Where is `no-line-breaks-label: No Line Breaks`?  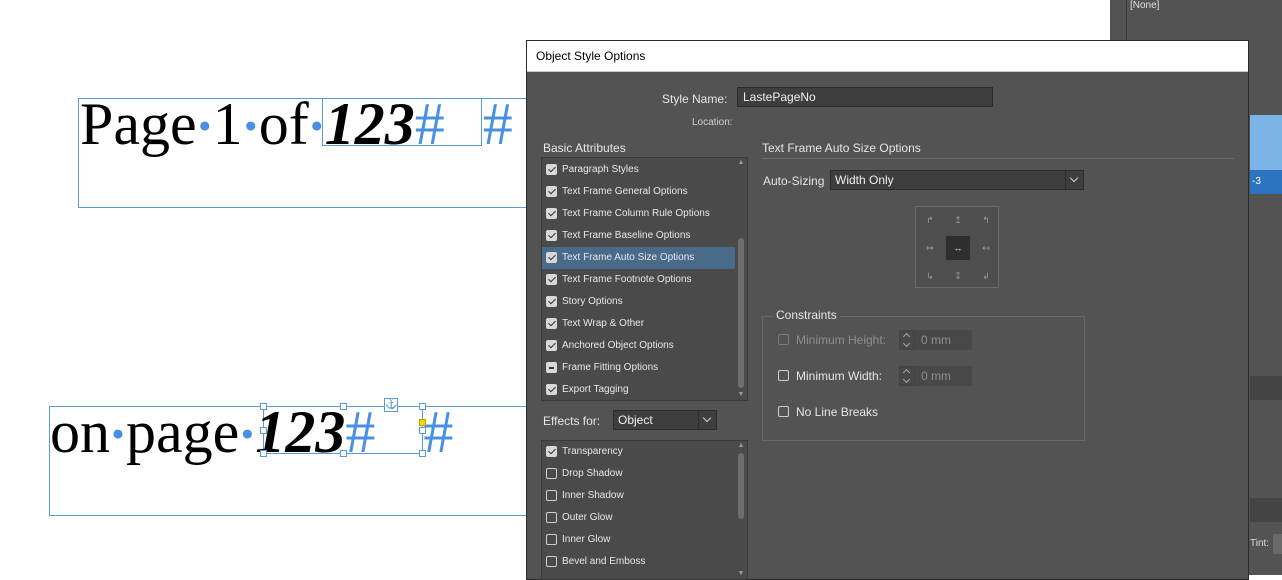
no-line-breaks-label: No Line Breaks is located at coordinates (837, 412).